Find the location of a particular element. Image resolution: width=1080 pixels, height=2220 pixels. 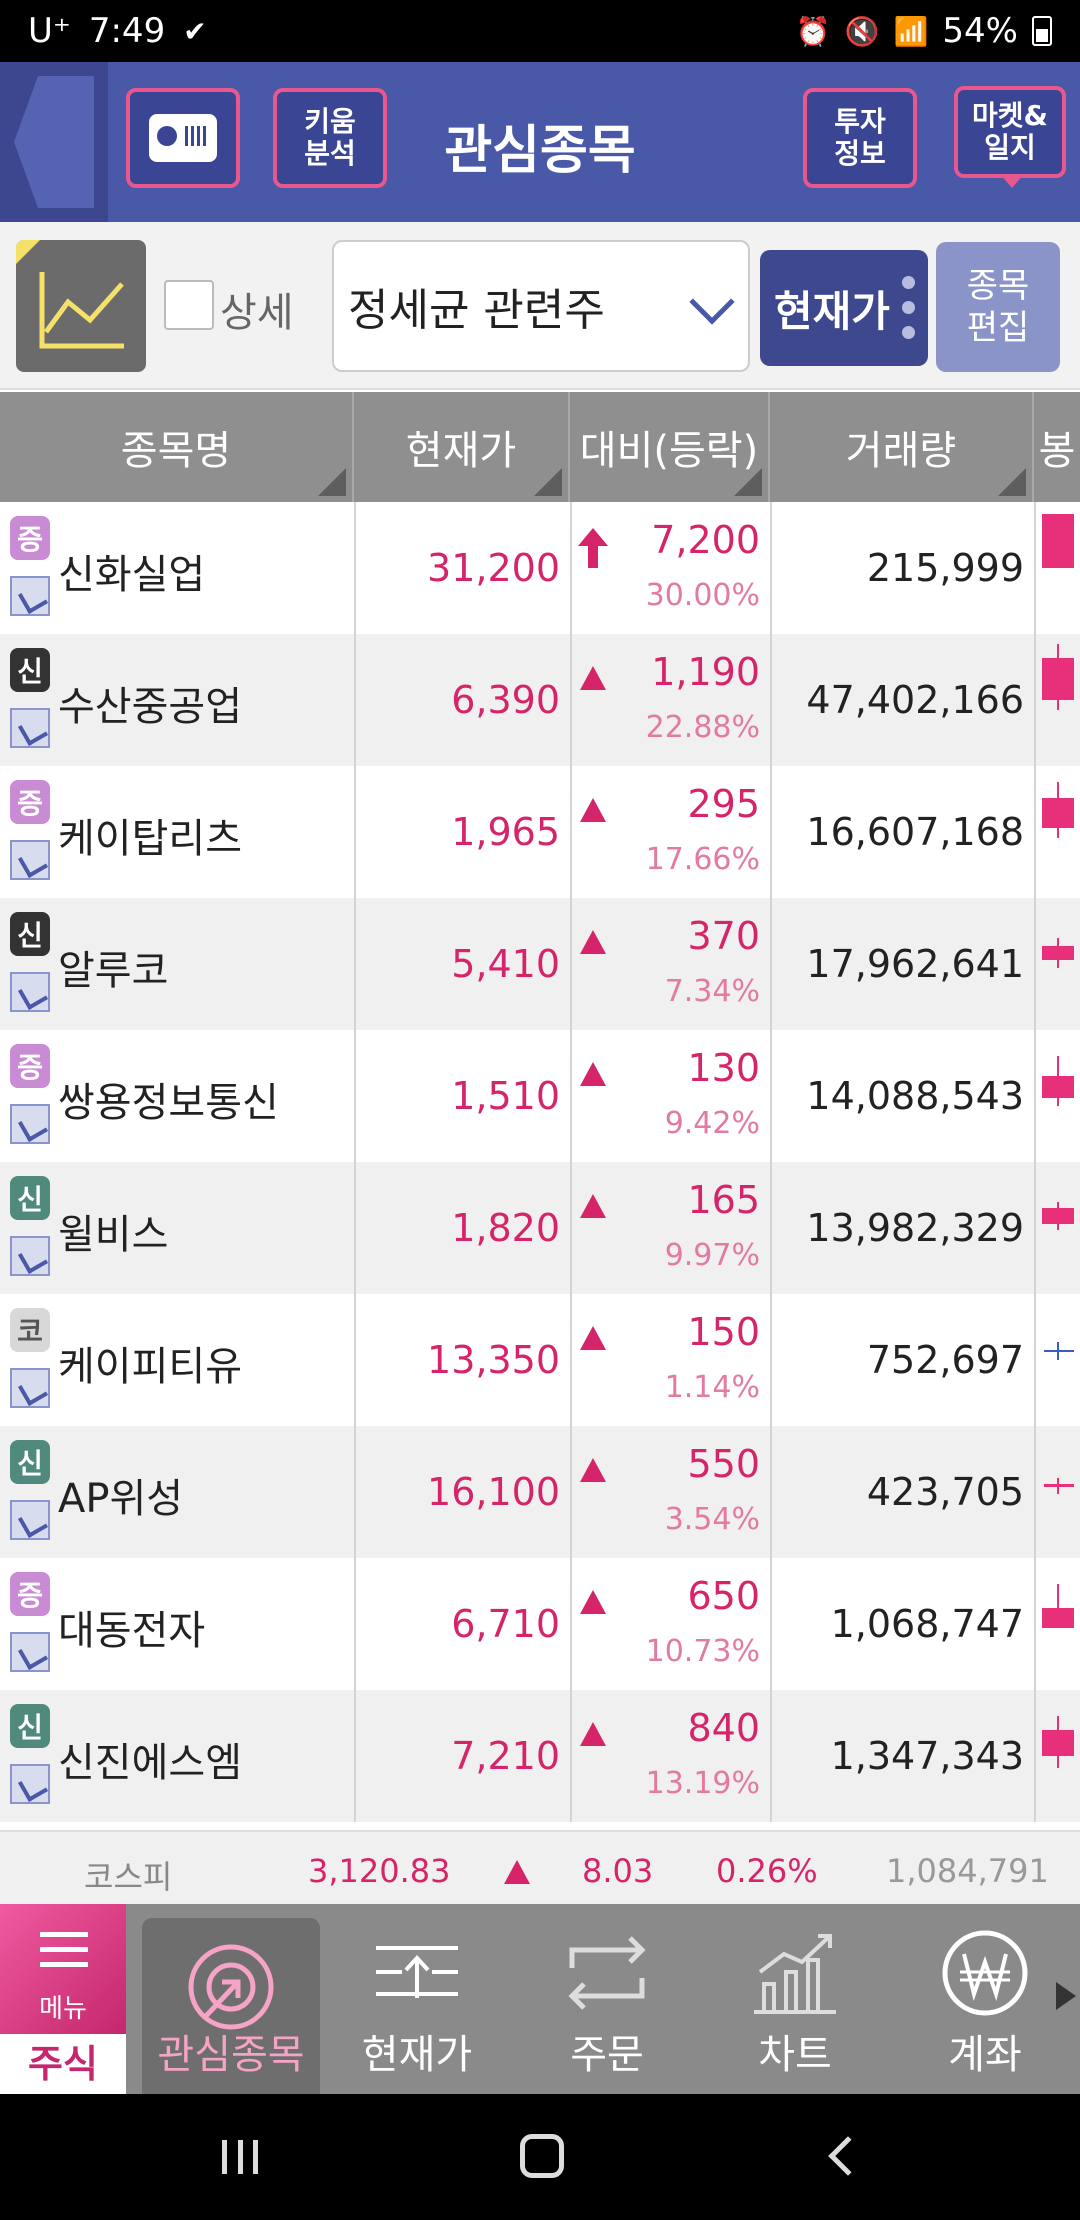

col-header-volume: 거래량 is located at coordinates (902, 447).